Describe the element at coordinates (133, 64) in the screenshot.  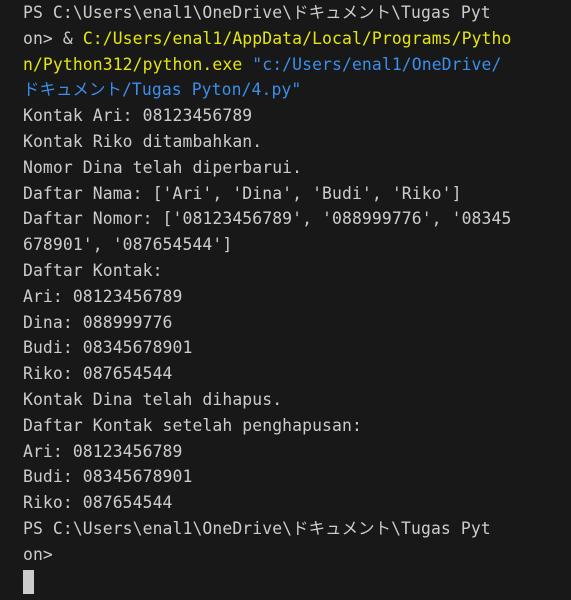
I see `python-exe-path-cont: n/Python312/python.exe` at that location.